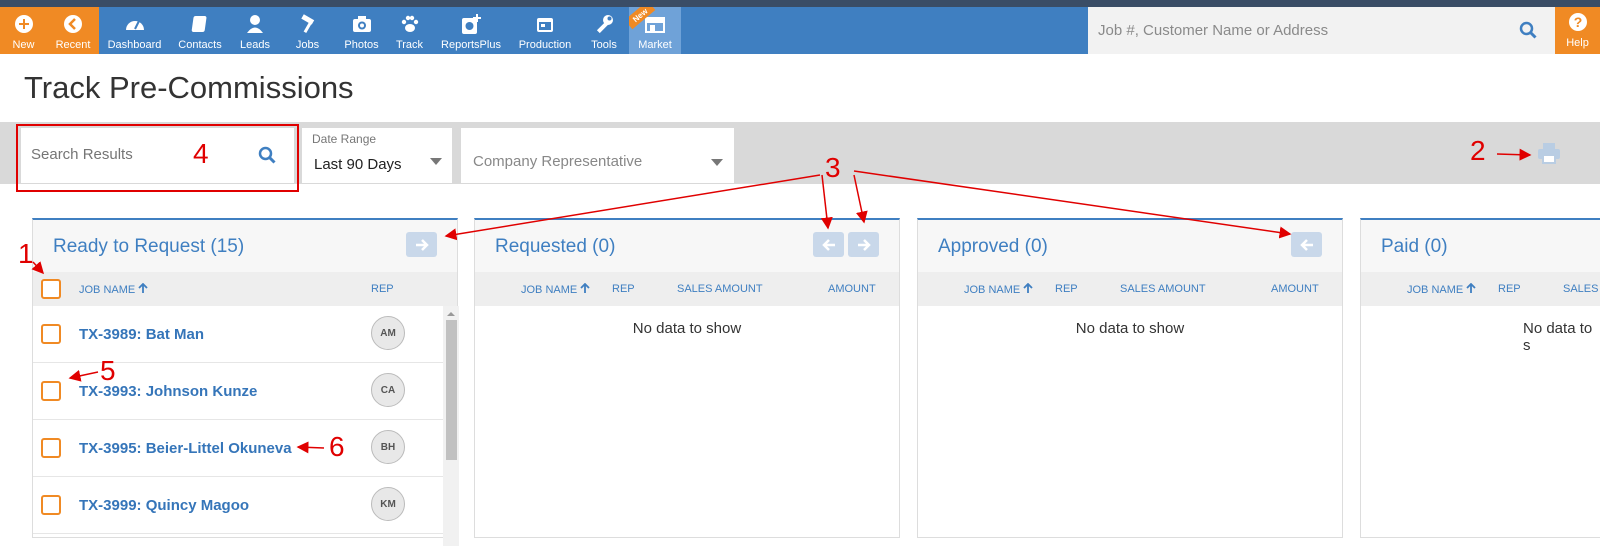 The image size is (1600, 546). Describe the element at coordinates (604, 30) in the screenshot. I see `nav-tools: Tools` at that location.